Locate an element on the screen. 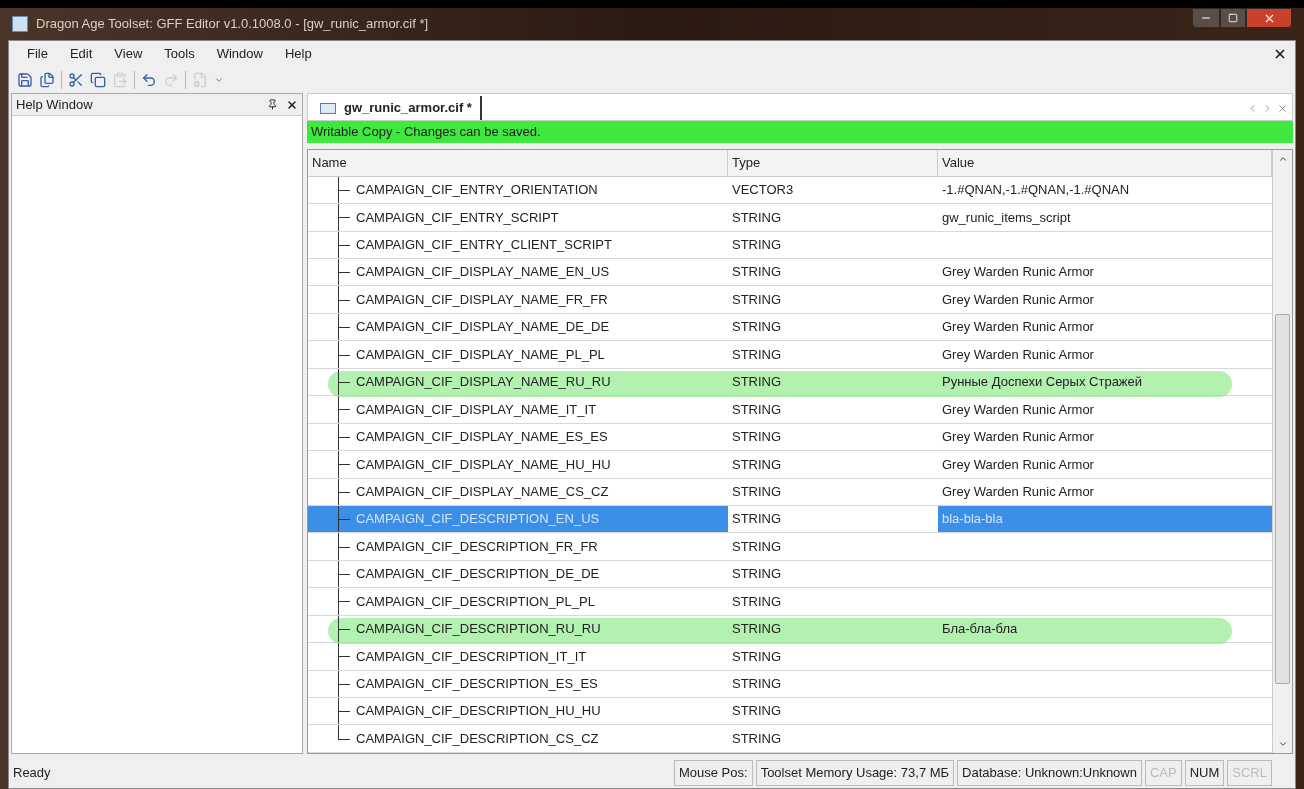 The width and height of the screenshot is (1304, 789). table-row: CAMPAIGN_CIF_ENTRY_ORIENTATION VECTOR3 -1.#QNAN,-1.#QNAN,-1.#QNAN is located at coordinates (790, 190).